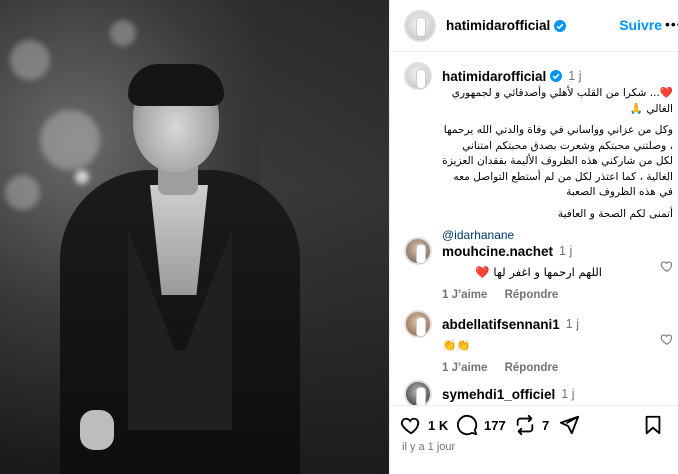 The image size is (678, 474). I want to click on send-icon, so click(569, 425).